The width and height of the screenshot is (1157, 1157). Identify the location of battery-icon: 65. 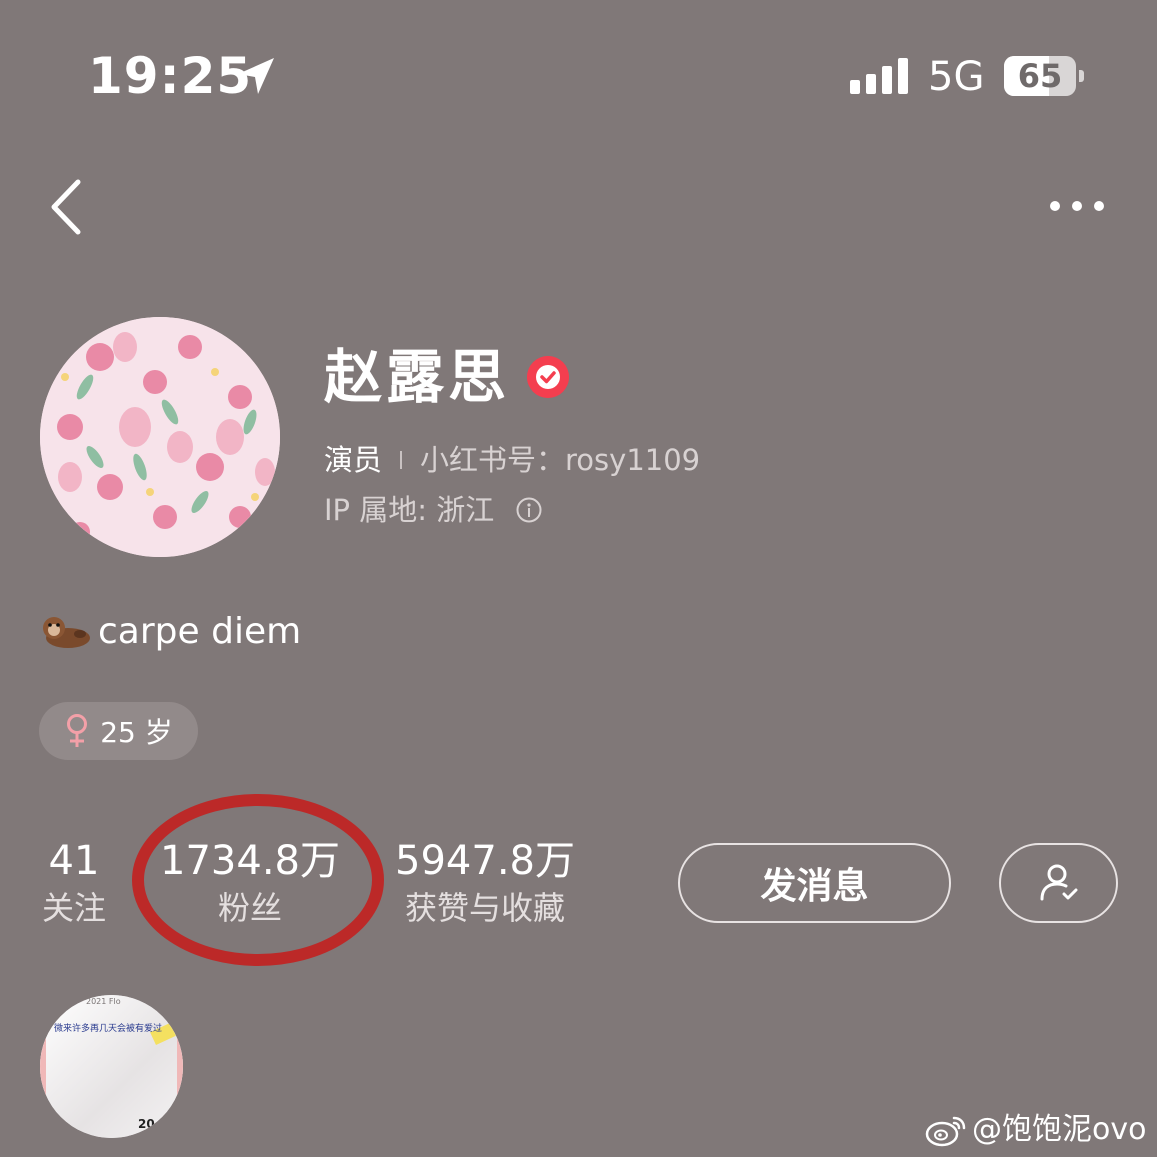
(1040, 76).